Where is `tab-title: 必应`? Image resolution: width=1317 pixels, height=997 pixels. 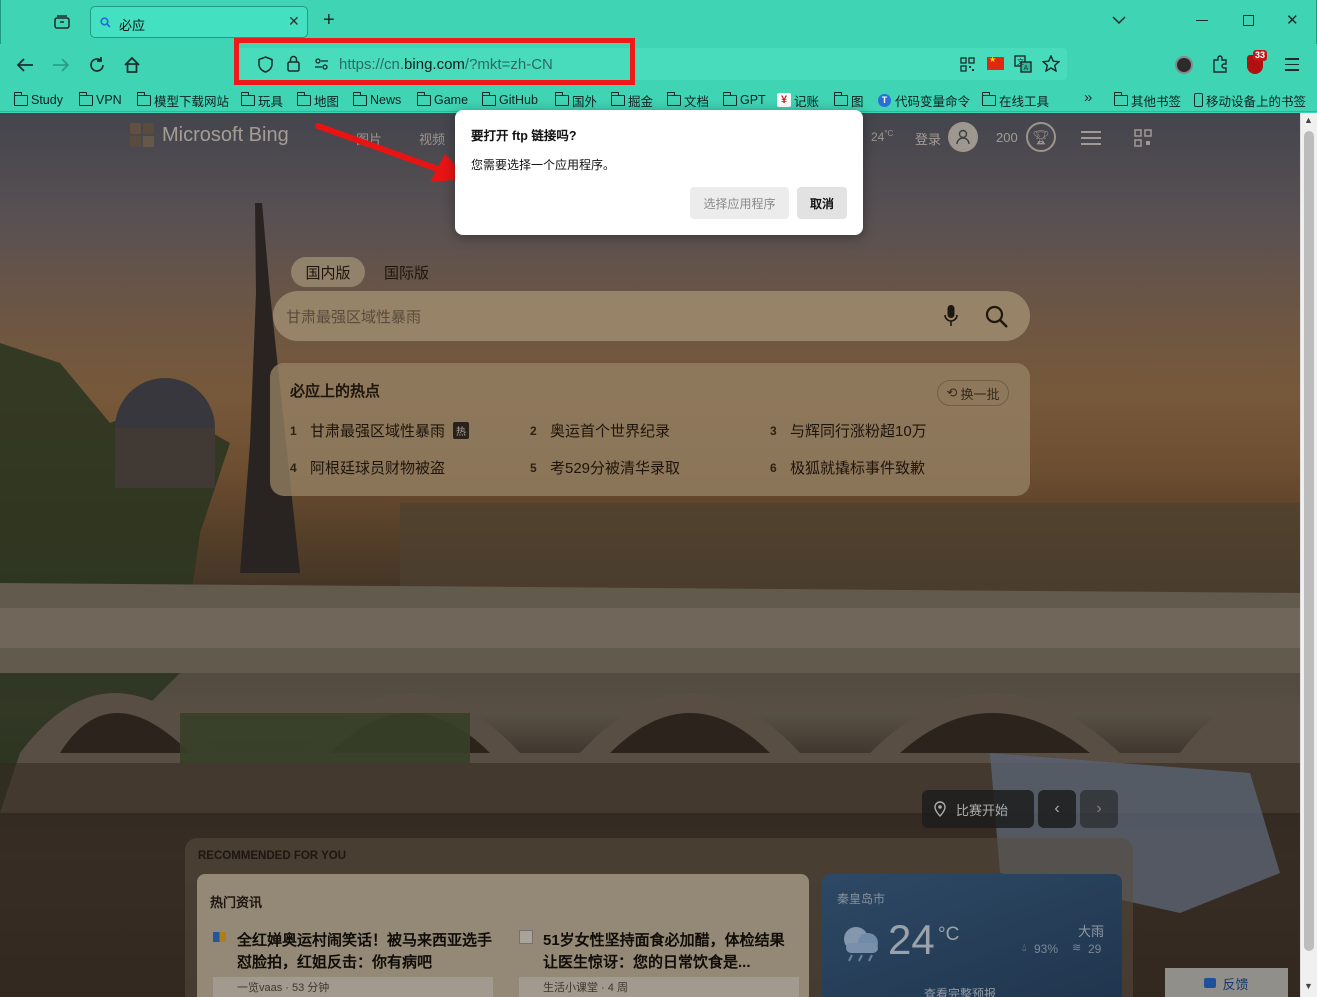 tab-title: 必应 is located at coordinates (132, 25).